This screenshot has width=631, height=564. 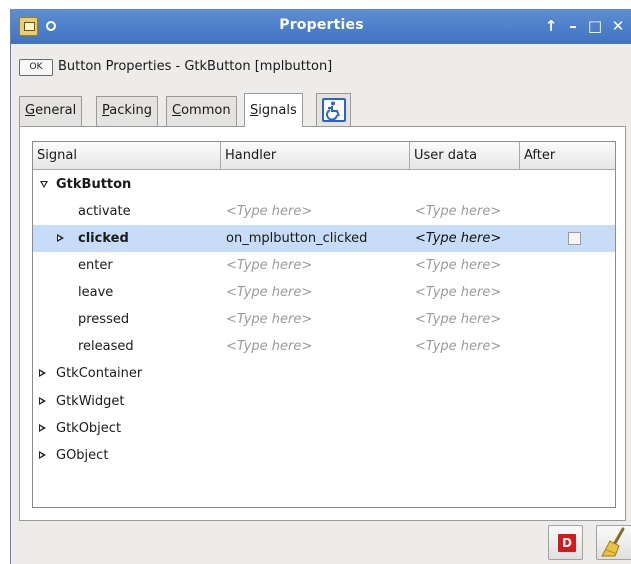 I want to click on minimize-button: –, so click(x=573, y=26).